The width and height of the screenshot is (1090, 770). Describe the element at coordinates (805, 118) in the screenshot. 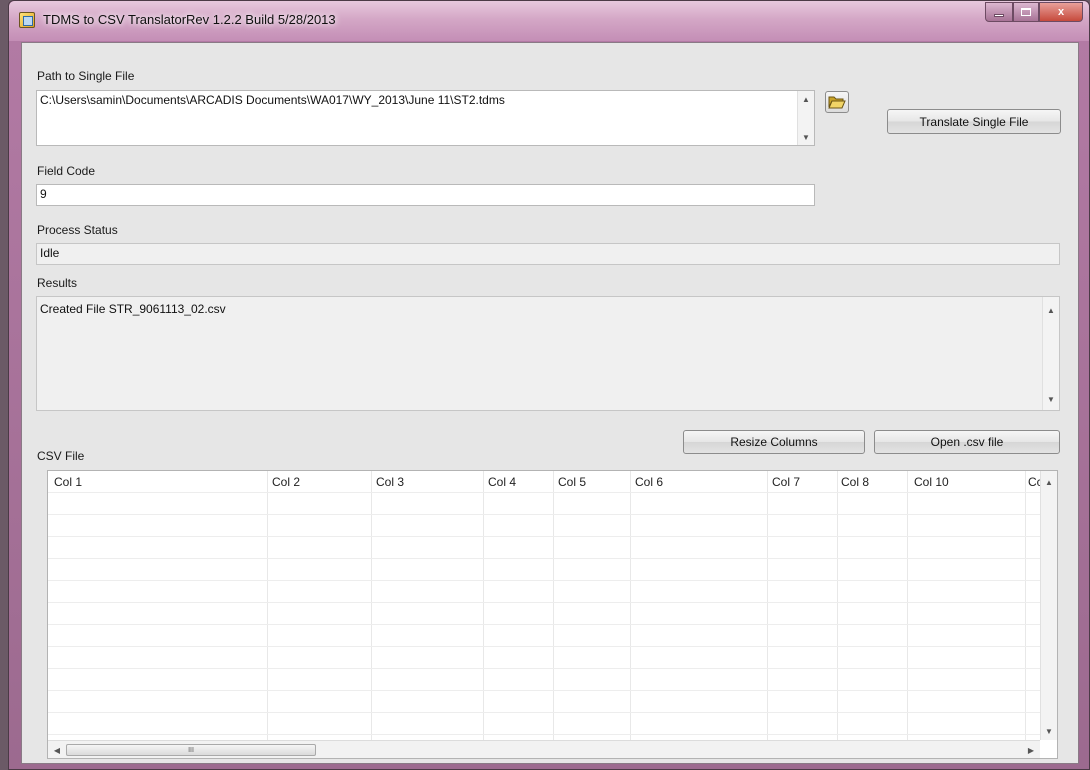

I see `path-scrollbar: ▲ ▼` at that location.